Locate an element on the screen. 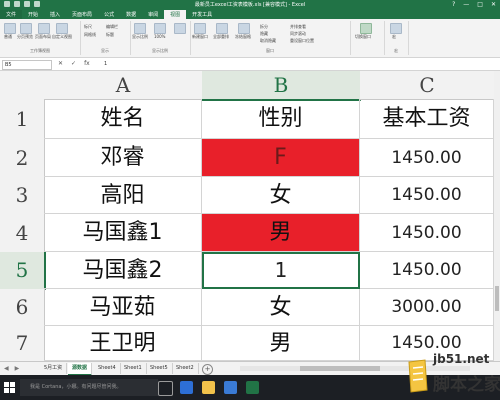  ruler-checkbox: 标尺 is located at coordinates (88, 27).